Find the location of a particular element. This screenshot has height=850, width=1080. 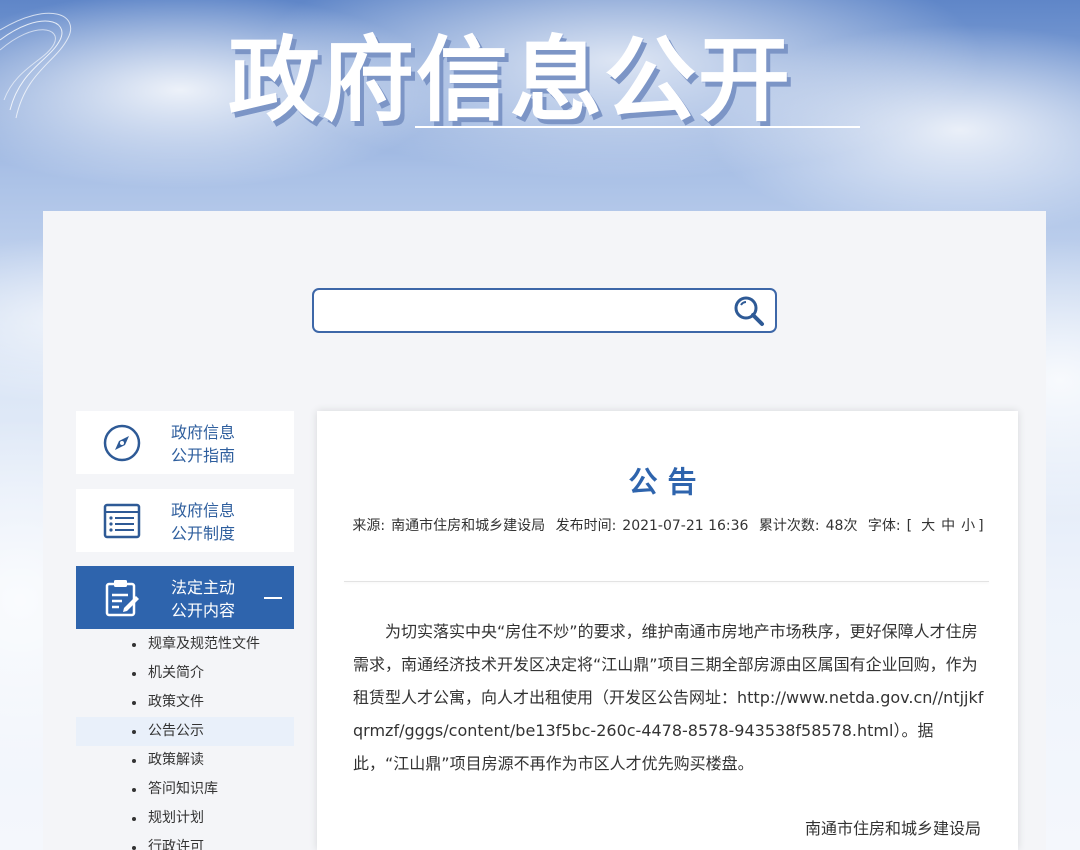

page-title: 政府信息公开 is located at coordinates (510, 80).